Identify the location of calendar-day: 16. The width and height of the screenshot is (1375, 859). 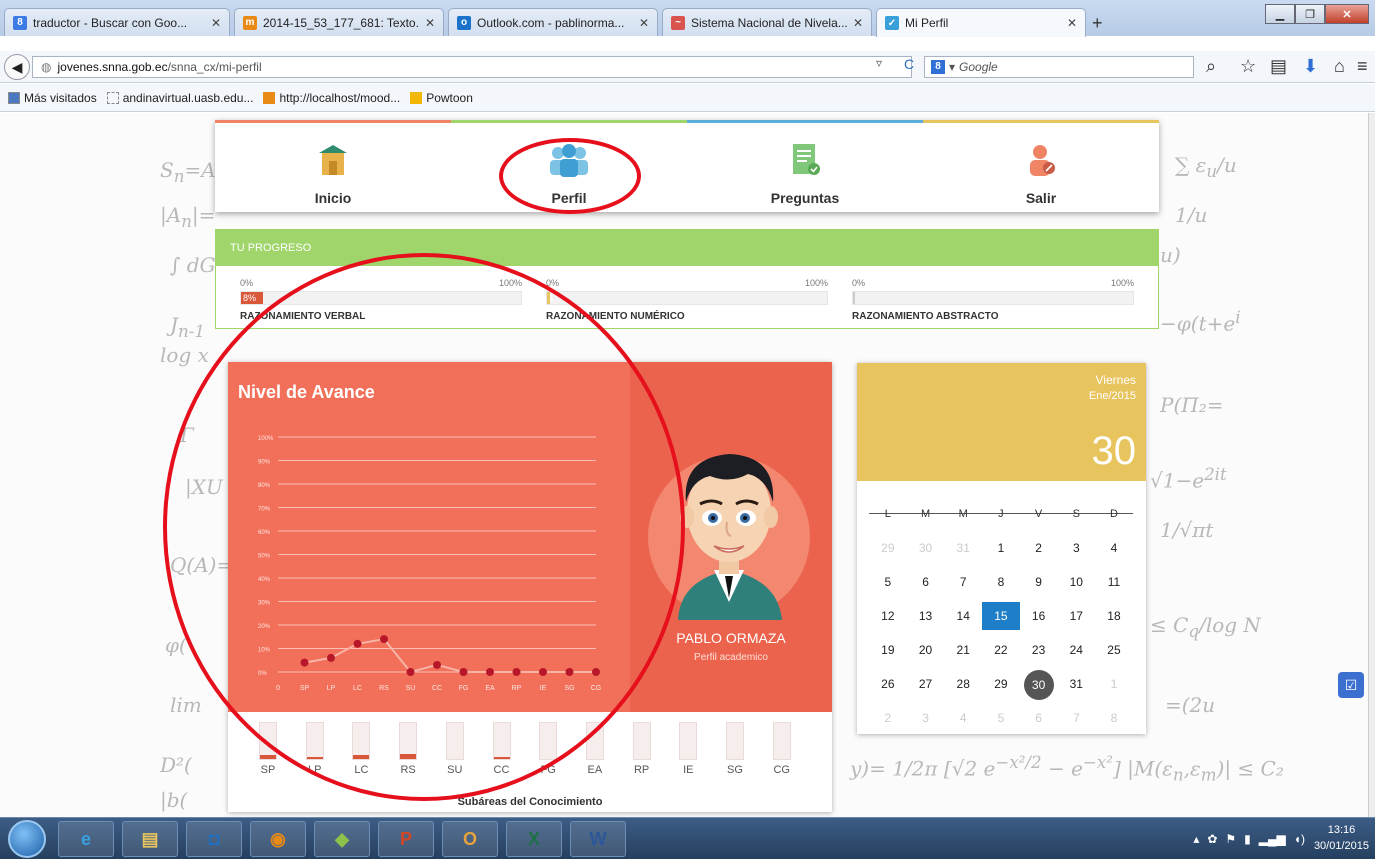
(1039, 616).